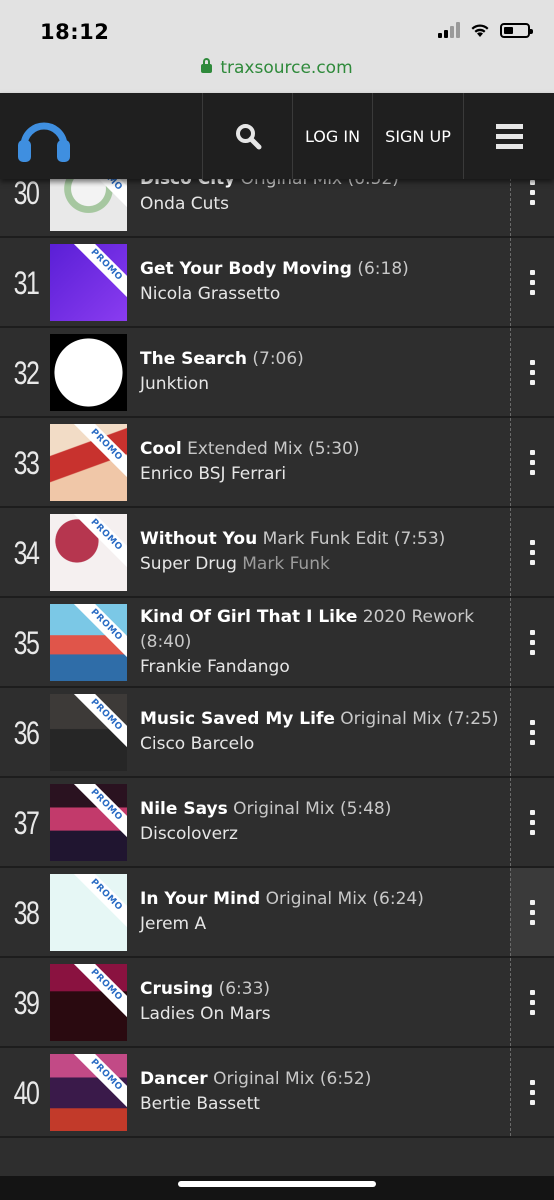 The height and width of the screenshot is (1200, 554). What do you see at coordinates (174, 1079) in the screenshot?
I see `track-title: Dancer` at bounding box center [174, 1079].